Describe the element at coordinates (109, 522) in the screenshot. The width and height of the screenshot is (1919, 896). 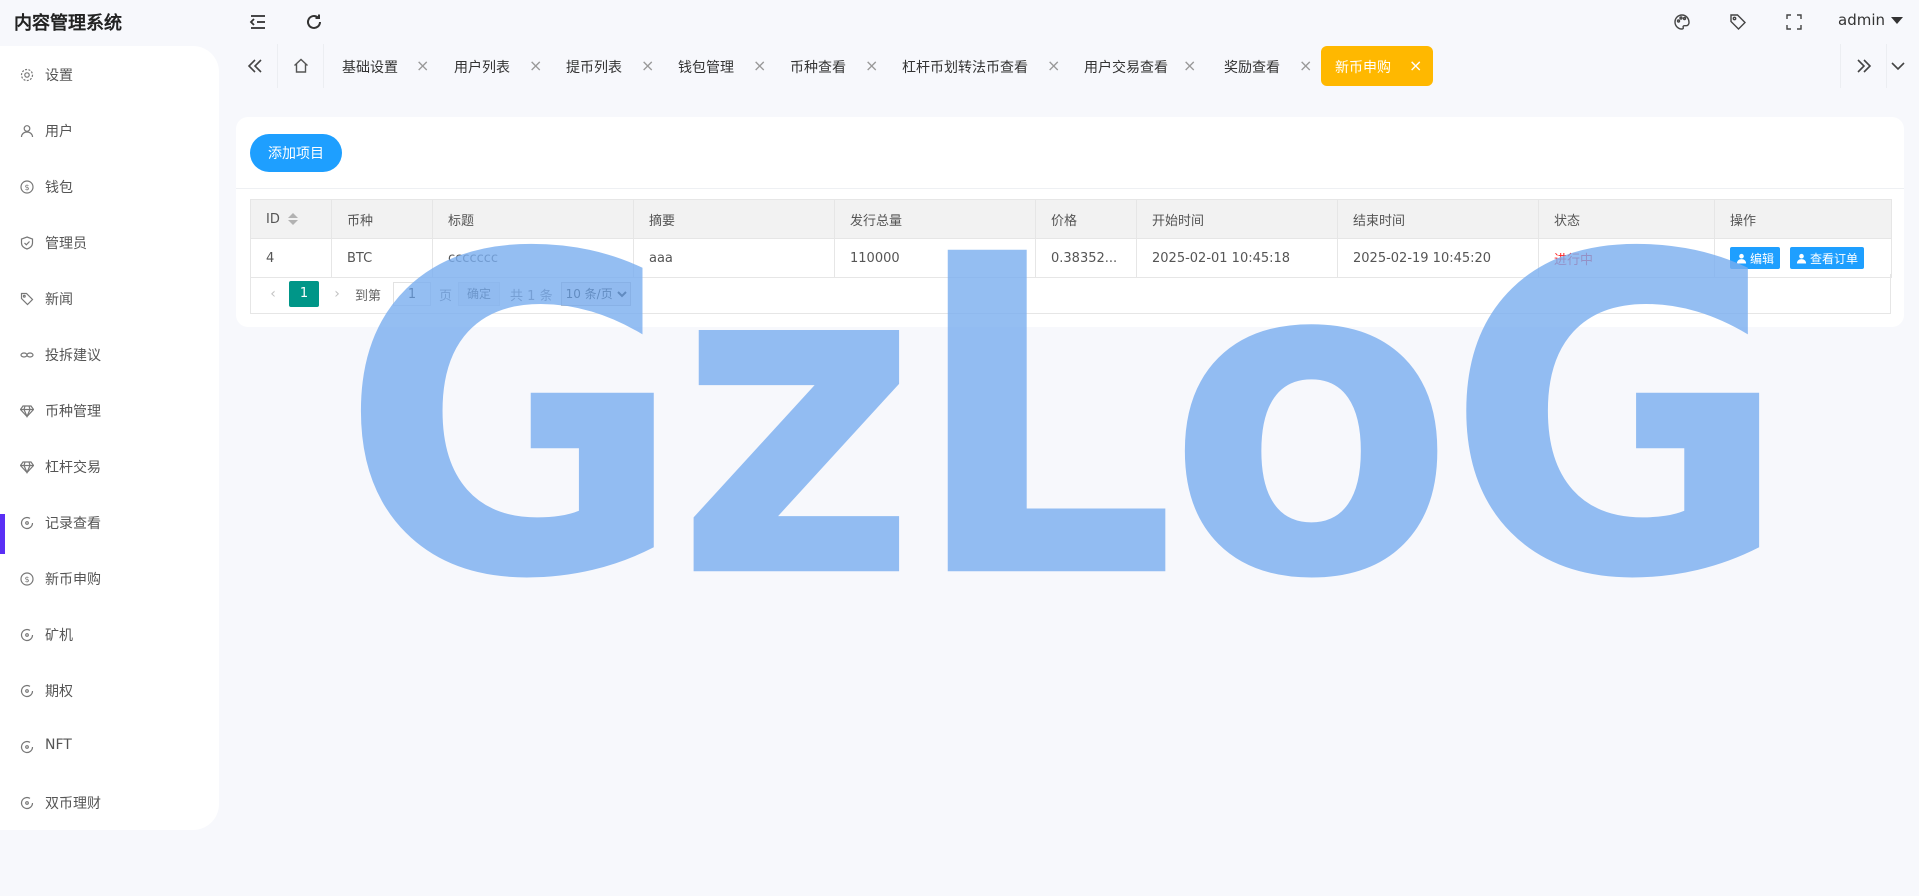
I see `sidebar-item-records: 记录查看` at that location.